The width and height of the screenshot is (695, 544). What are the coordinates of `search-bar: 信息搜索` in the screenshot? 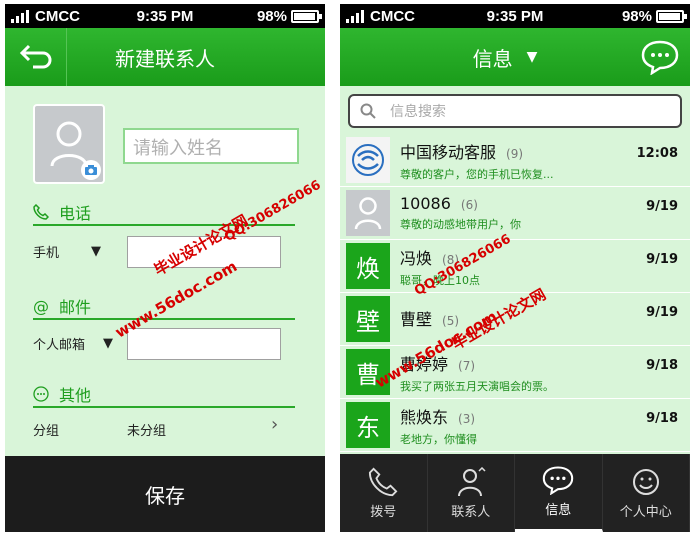 It's located at (515, 110).